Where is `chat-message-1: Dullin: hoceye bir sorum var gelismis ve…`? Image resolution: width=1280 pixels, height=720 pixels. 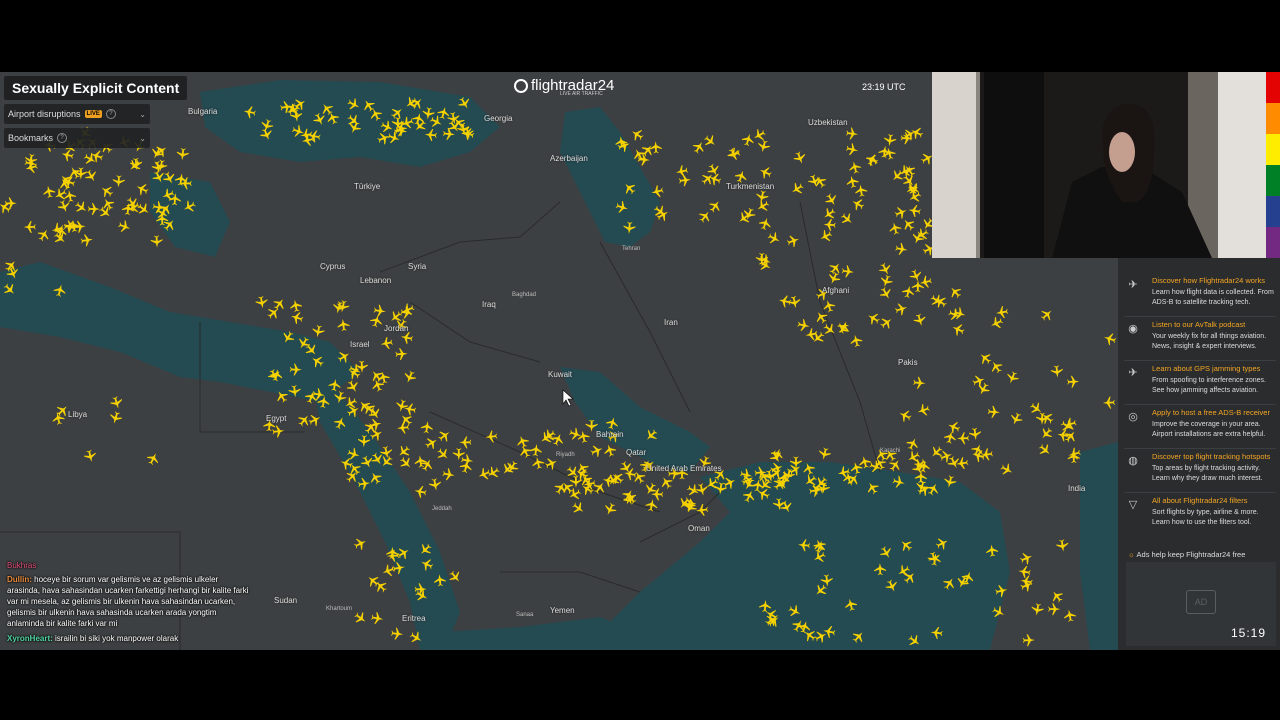 chat-message-1: Dullin: hoceye bir sorum var gelismis ve… is located at coordinates (129, 601).